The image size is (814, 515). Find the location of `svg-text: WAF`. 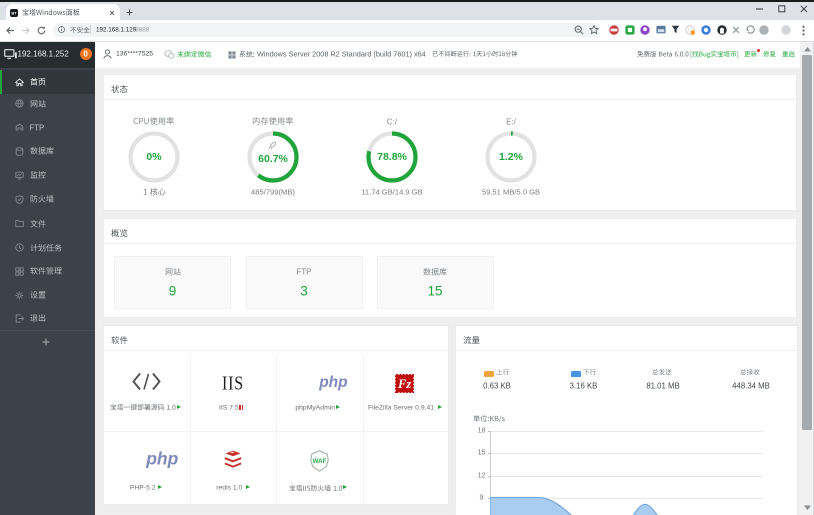

svg-text: WAF is located at coordinates (319, 461).